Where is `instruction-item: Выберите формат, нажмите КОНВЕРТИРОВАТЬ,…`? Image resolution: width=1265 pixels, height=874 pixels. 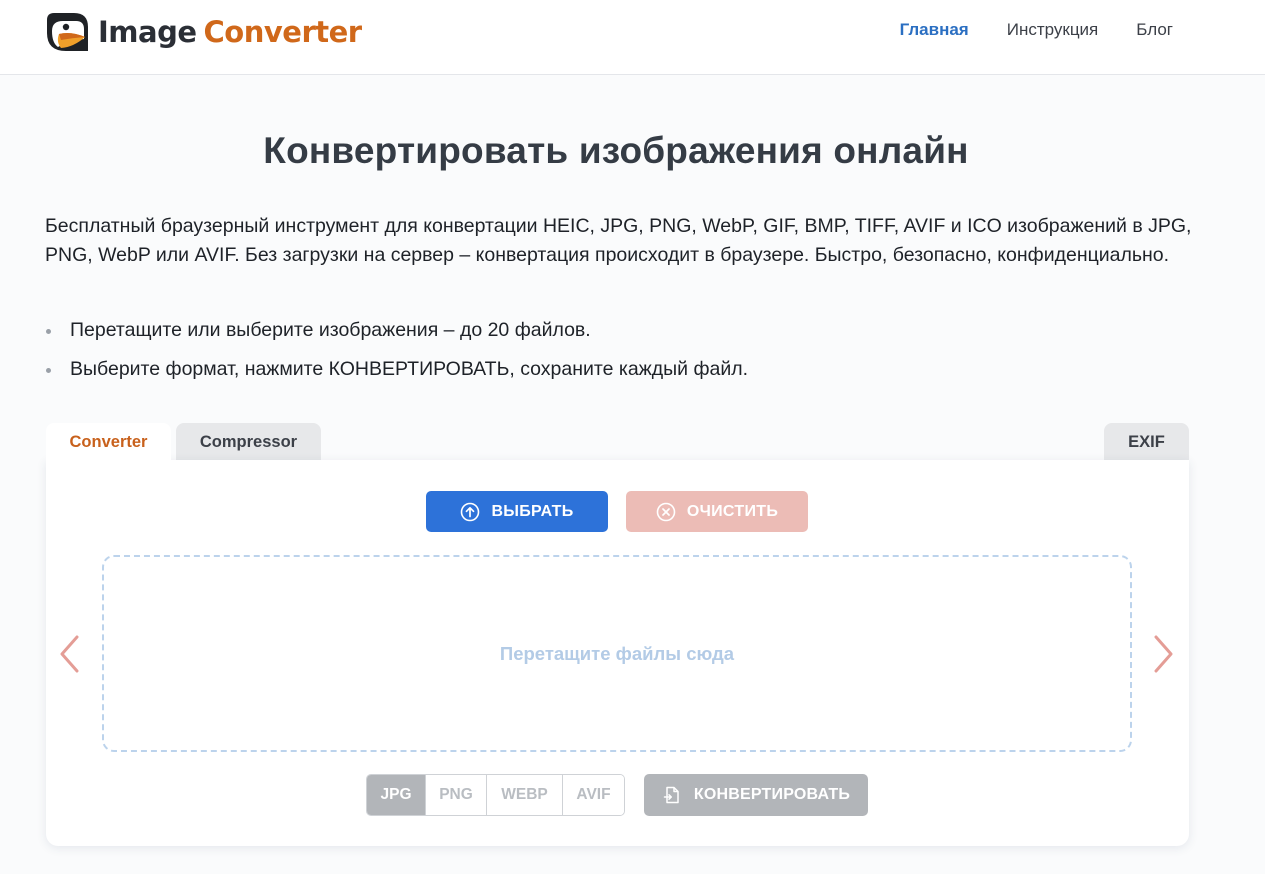 instruction-item: Выберите формат, нажмите КОНВЕРТИРОВАТЬ,… is located at coordinates (625, 369).